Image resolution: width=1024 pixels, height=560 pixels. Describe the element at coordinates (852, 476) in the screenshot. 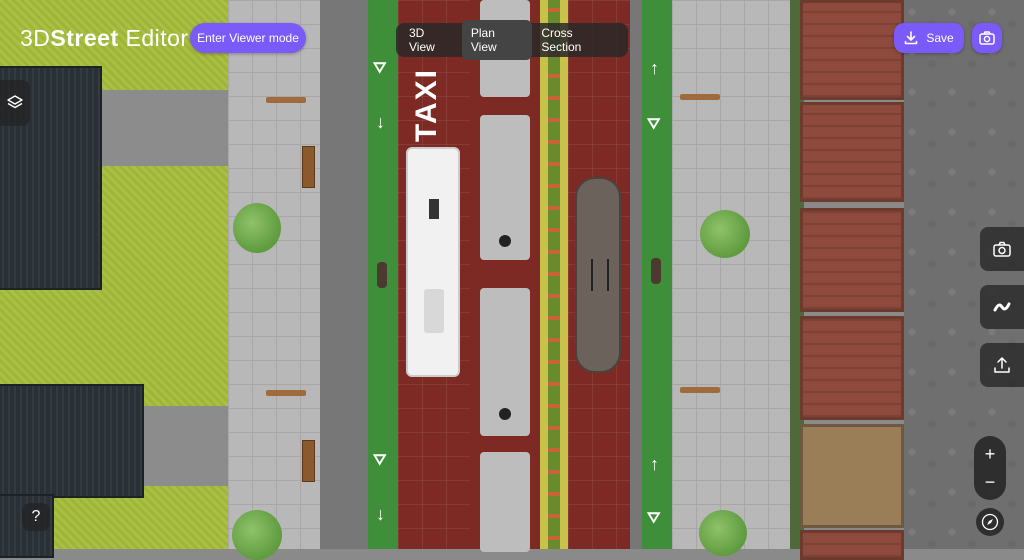

I see `building-roof-tan` at that location.